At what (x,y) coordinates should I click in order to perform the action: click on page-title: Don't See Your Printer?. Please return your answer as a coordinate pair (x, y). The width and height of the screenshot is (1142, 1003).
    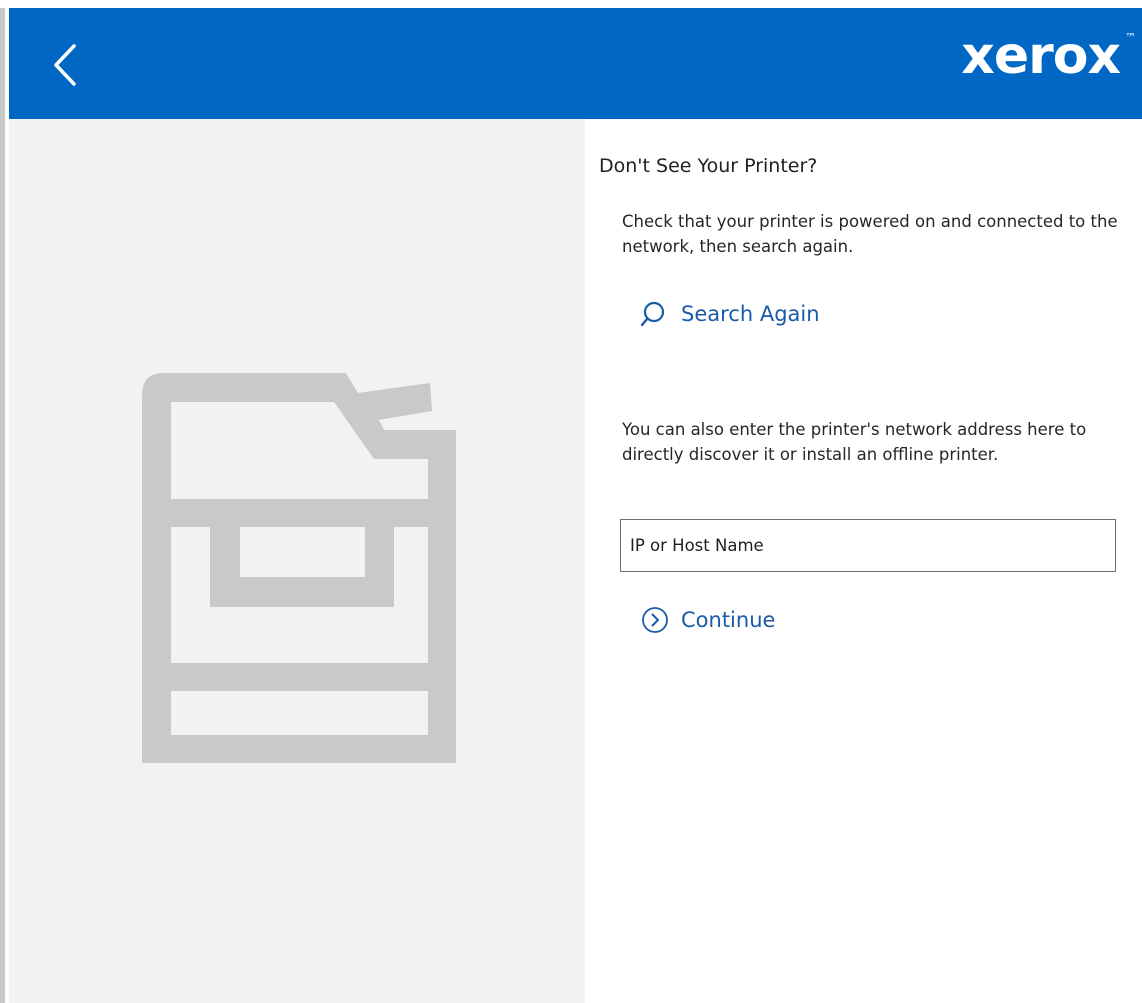
    Looking at the image, I should click on (708, 166).